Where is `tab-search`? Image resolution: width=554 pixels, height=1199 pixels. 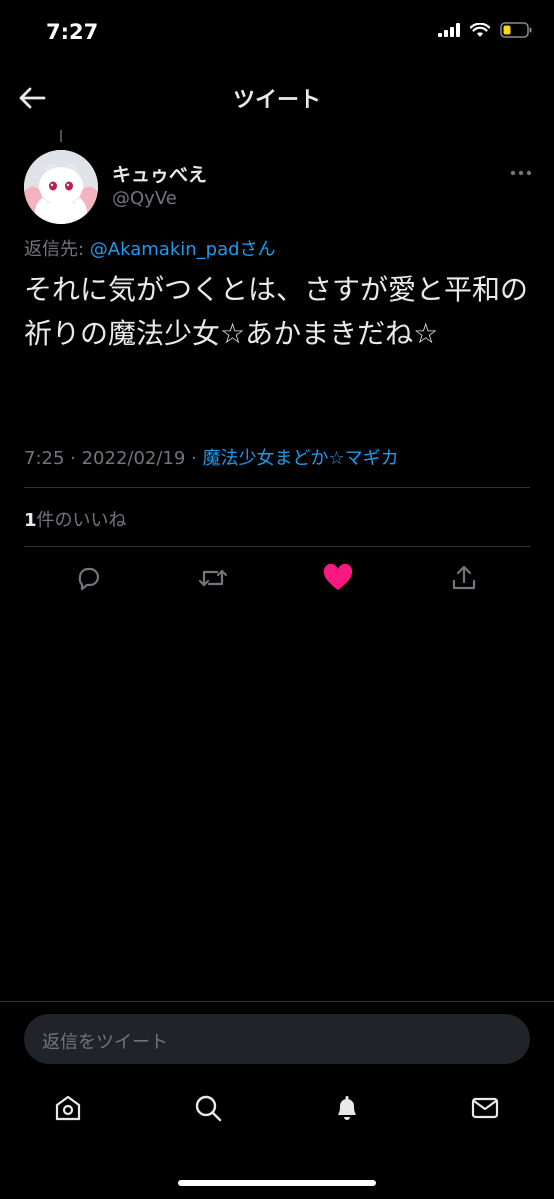 tab-search is located at coordinates (208, 1108).